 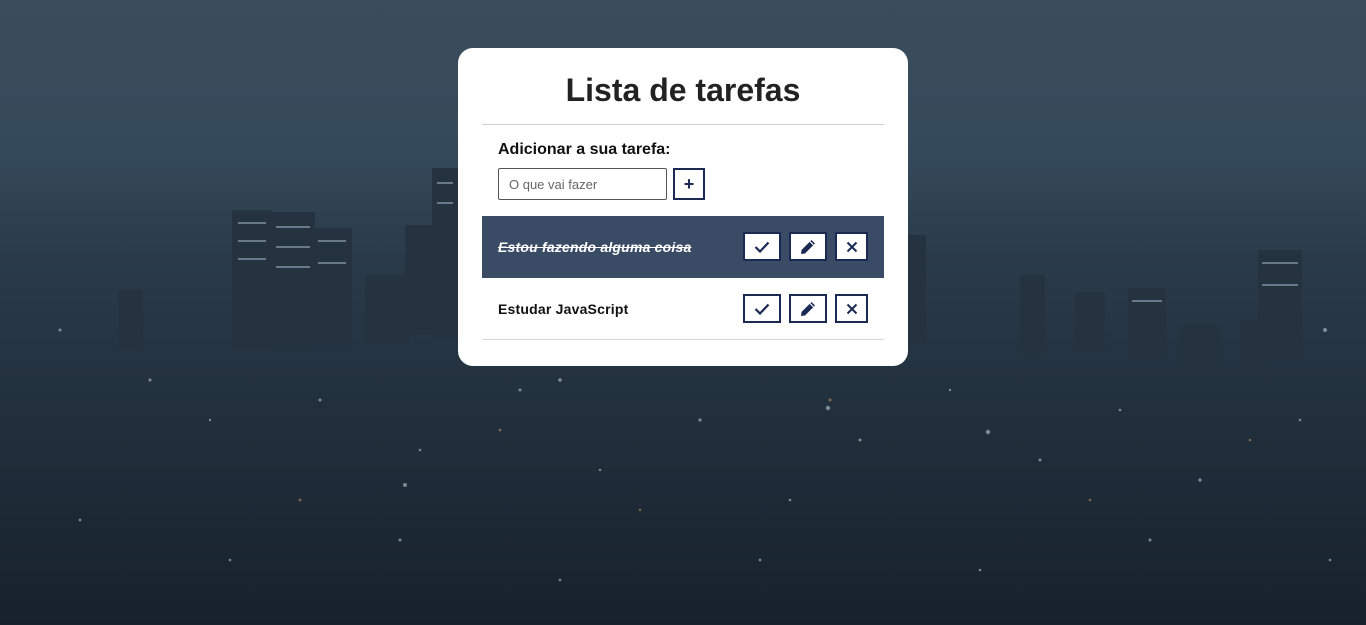 What do you see at coordinates (689, 184) in the screenshot?
I see `add-task-button: +` at bounding box center [689, 184].